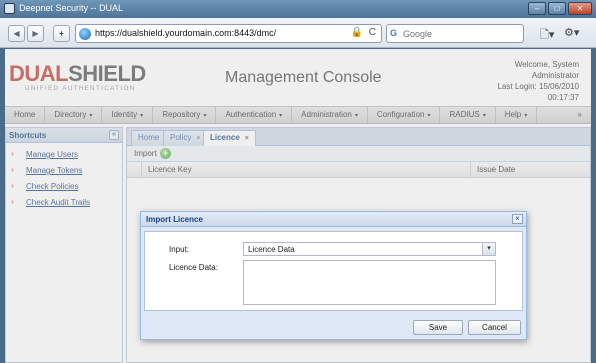 The width and height of the screenshot is (596, 363). What do you see at coordinates (9, 8) in the screenshot?
I see `browser-window-icon` at bounding box center [9, 8].